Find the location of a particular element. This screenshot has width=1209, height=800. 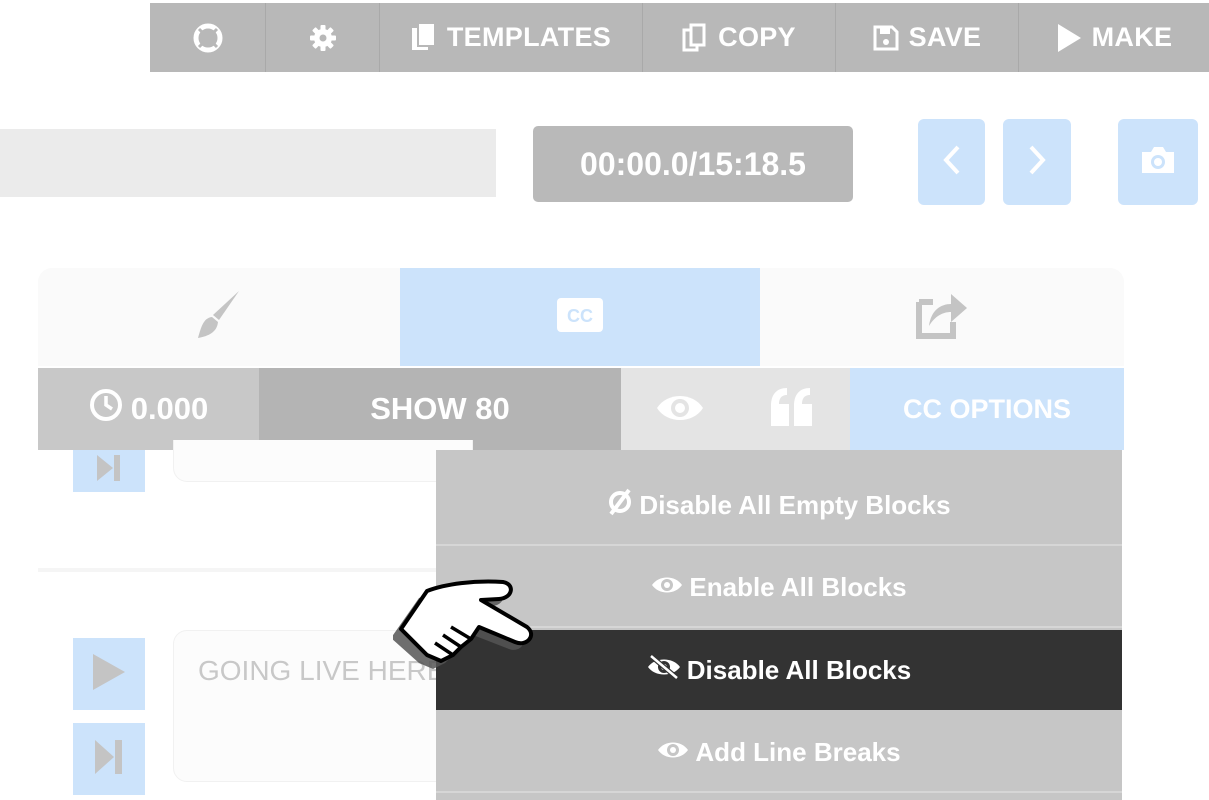

cc-options-label: CC OPTIONS is located at coordinates (986, 408).